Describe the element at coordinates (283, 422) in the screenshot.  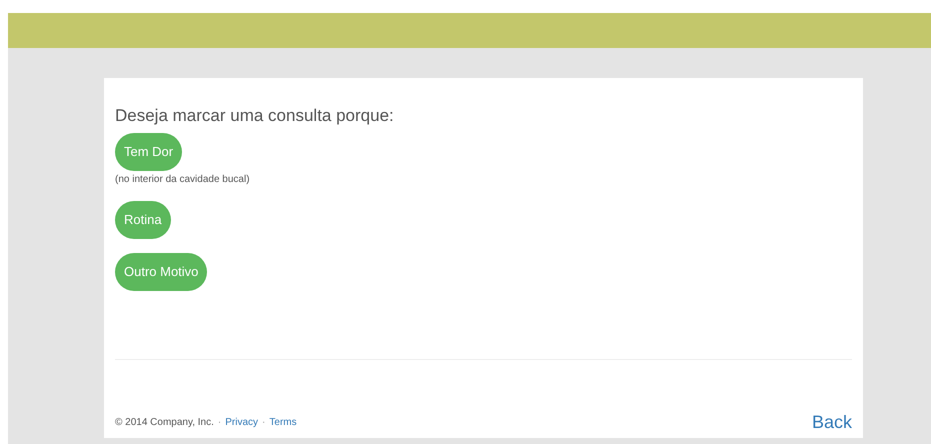
I see `footer-link: Terms` at that location.